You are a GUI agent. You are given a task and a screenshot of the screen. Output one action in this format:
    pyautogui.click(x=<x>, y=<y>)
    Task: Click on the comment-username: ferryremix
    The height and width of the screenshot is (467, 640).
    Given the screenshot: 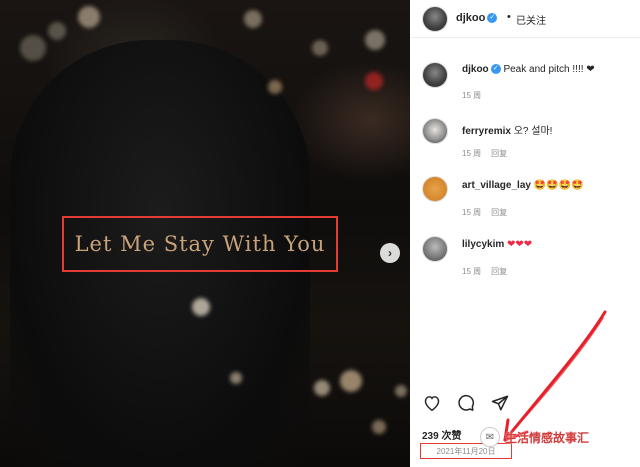 What is the action you would take?
    pyautogui.click(x=486, y=131)
    